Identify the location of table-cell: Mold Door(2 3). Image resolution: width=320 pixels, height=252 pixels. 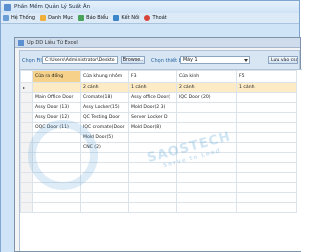
(152, 107).